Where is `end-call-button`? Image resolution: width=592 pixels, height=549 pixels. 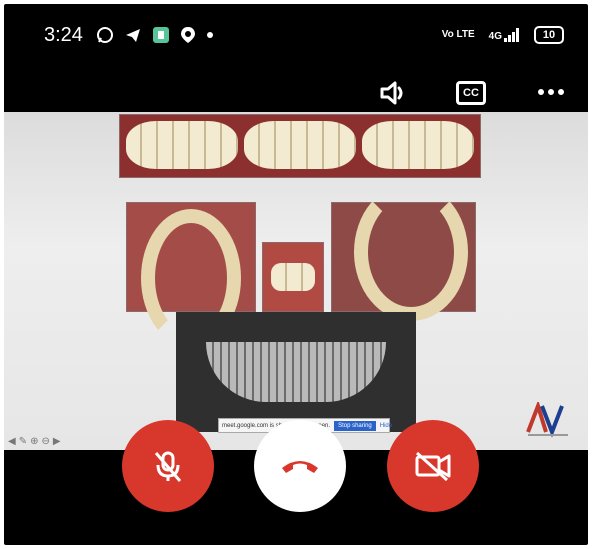 end-call-button is located at coordinates (300, 466).